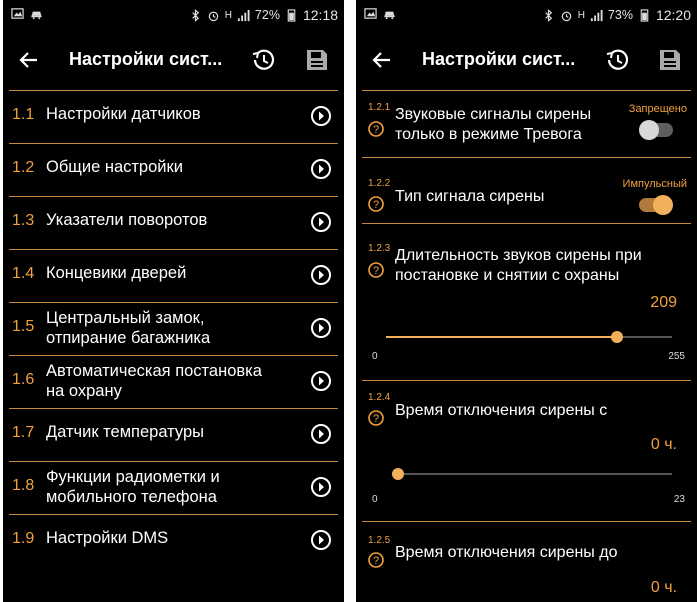  I want to click on item-label: Функции радиометки и мобильного телефона, so click(133, 487).